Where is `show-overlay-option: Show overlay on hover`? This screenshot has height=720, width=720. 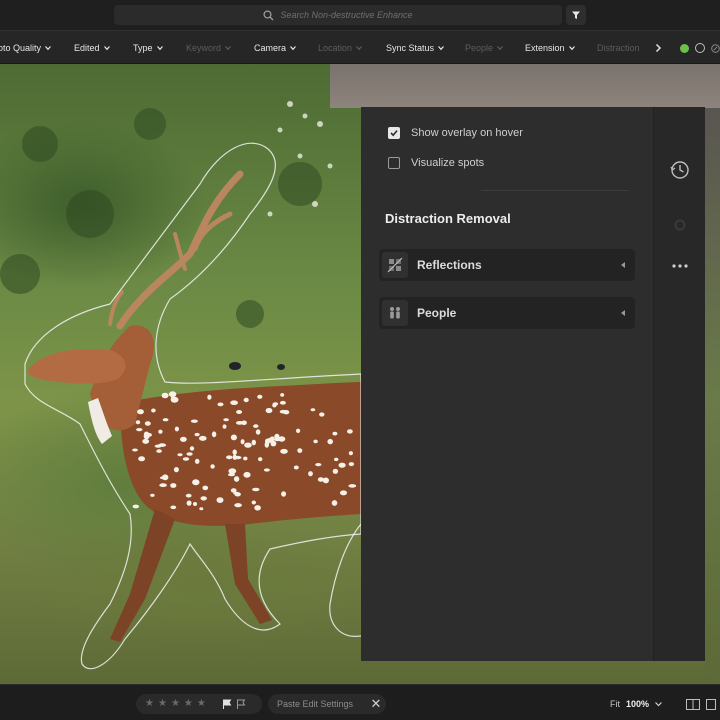 show-overlay-option: Show overlay on hover is located at coordinates (455, 133).